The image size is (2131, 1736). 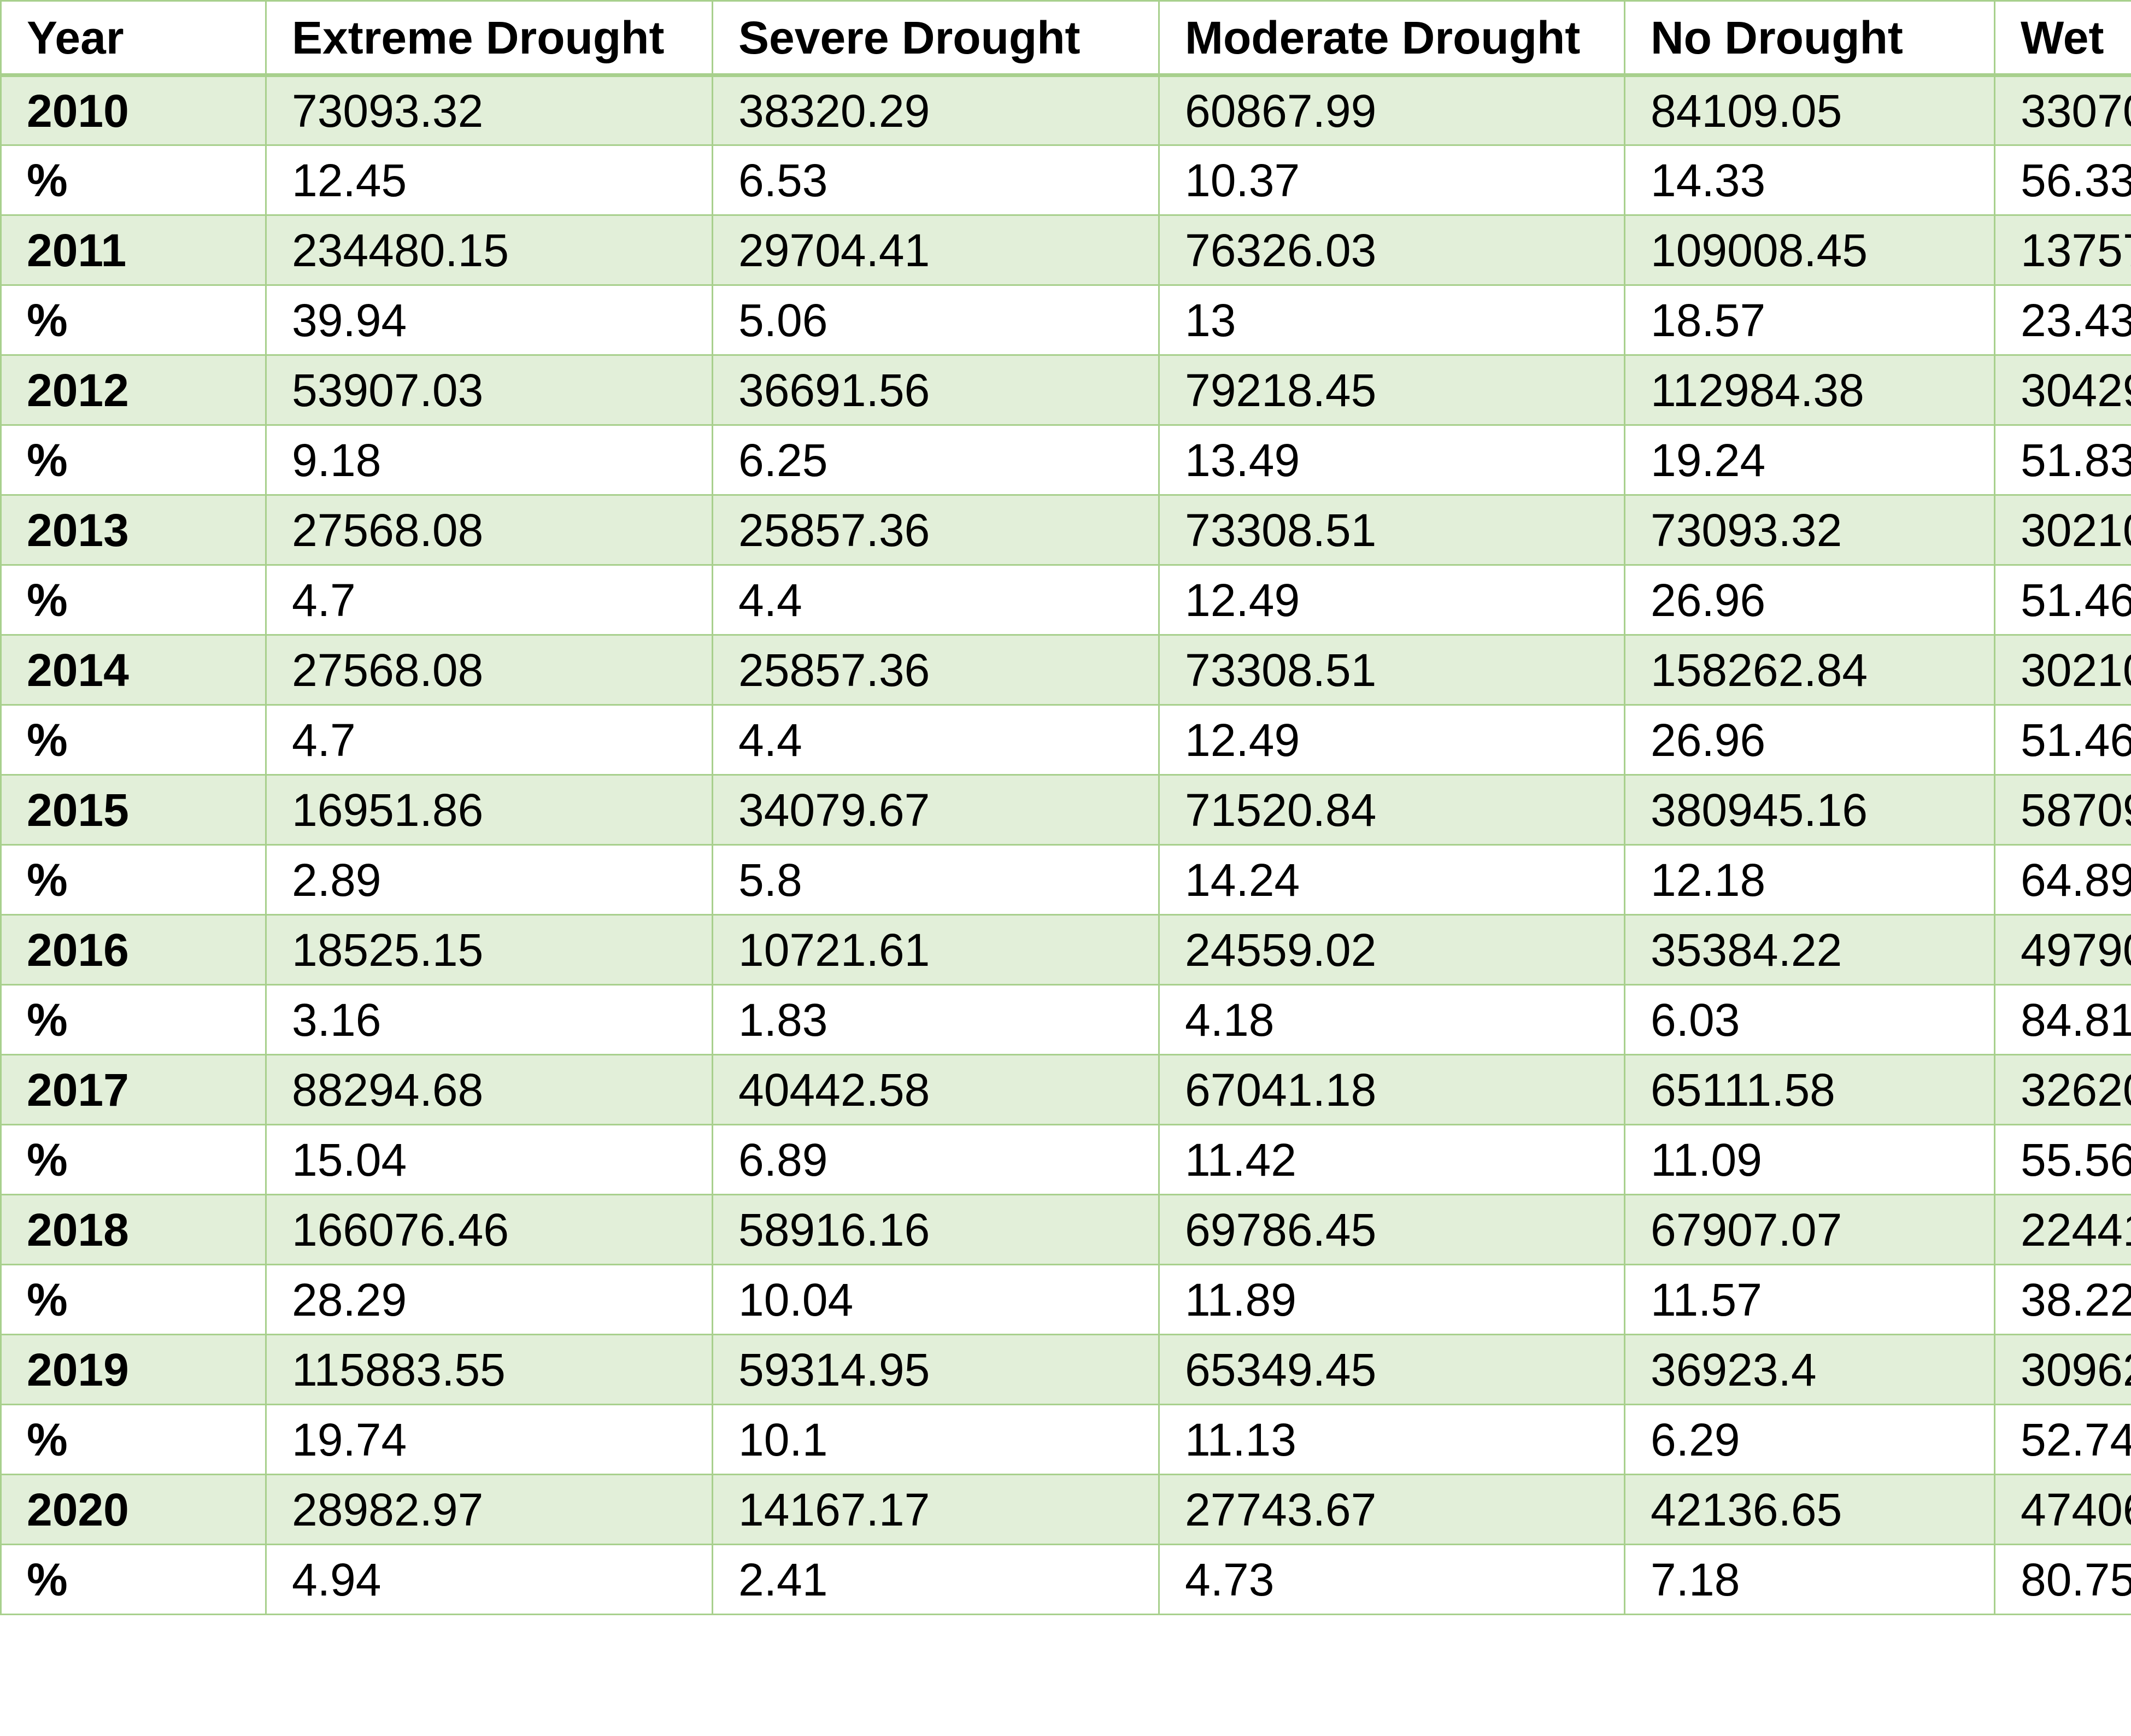 I want to click on table-row-percent: % 4.94 2.41 4.73 7.18 80.75, so click(x=1065, y=1579).